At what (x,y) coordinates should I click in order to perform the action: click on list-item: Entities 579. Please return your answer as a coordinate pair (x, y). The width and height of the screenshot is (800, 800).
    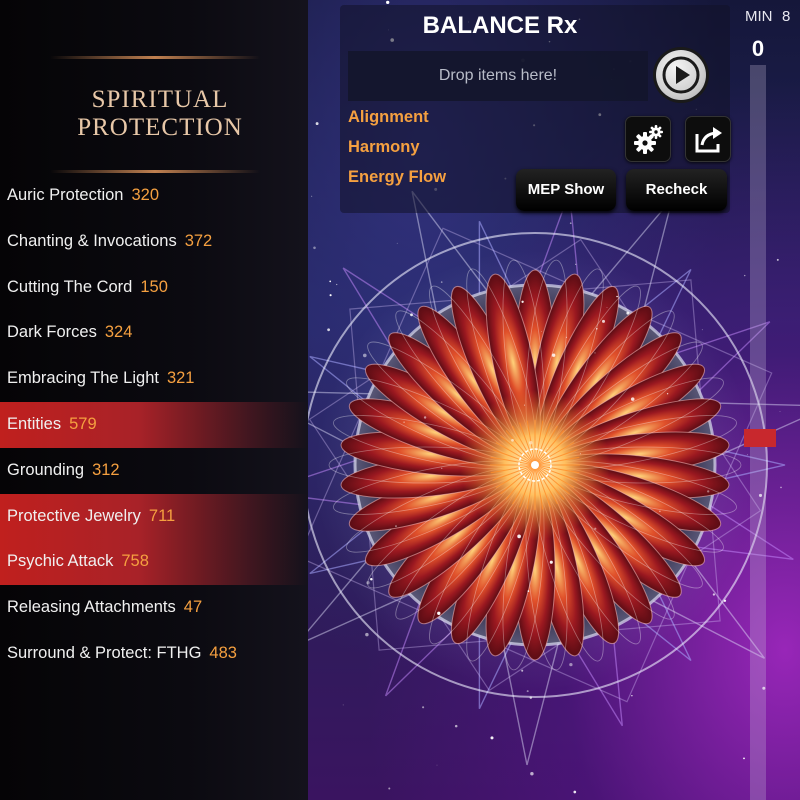
    Looking at the image, I should click on (154, 424).